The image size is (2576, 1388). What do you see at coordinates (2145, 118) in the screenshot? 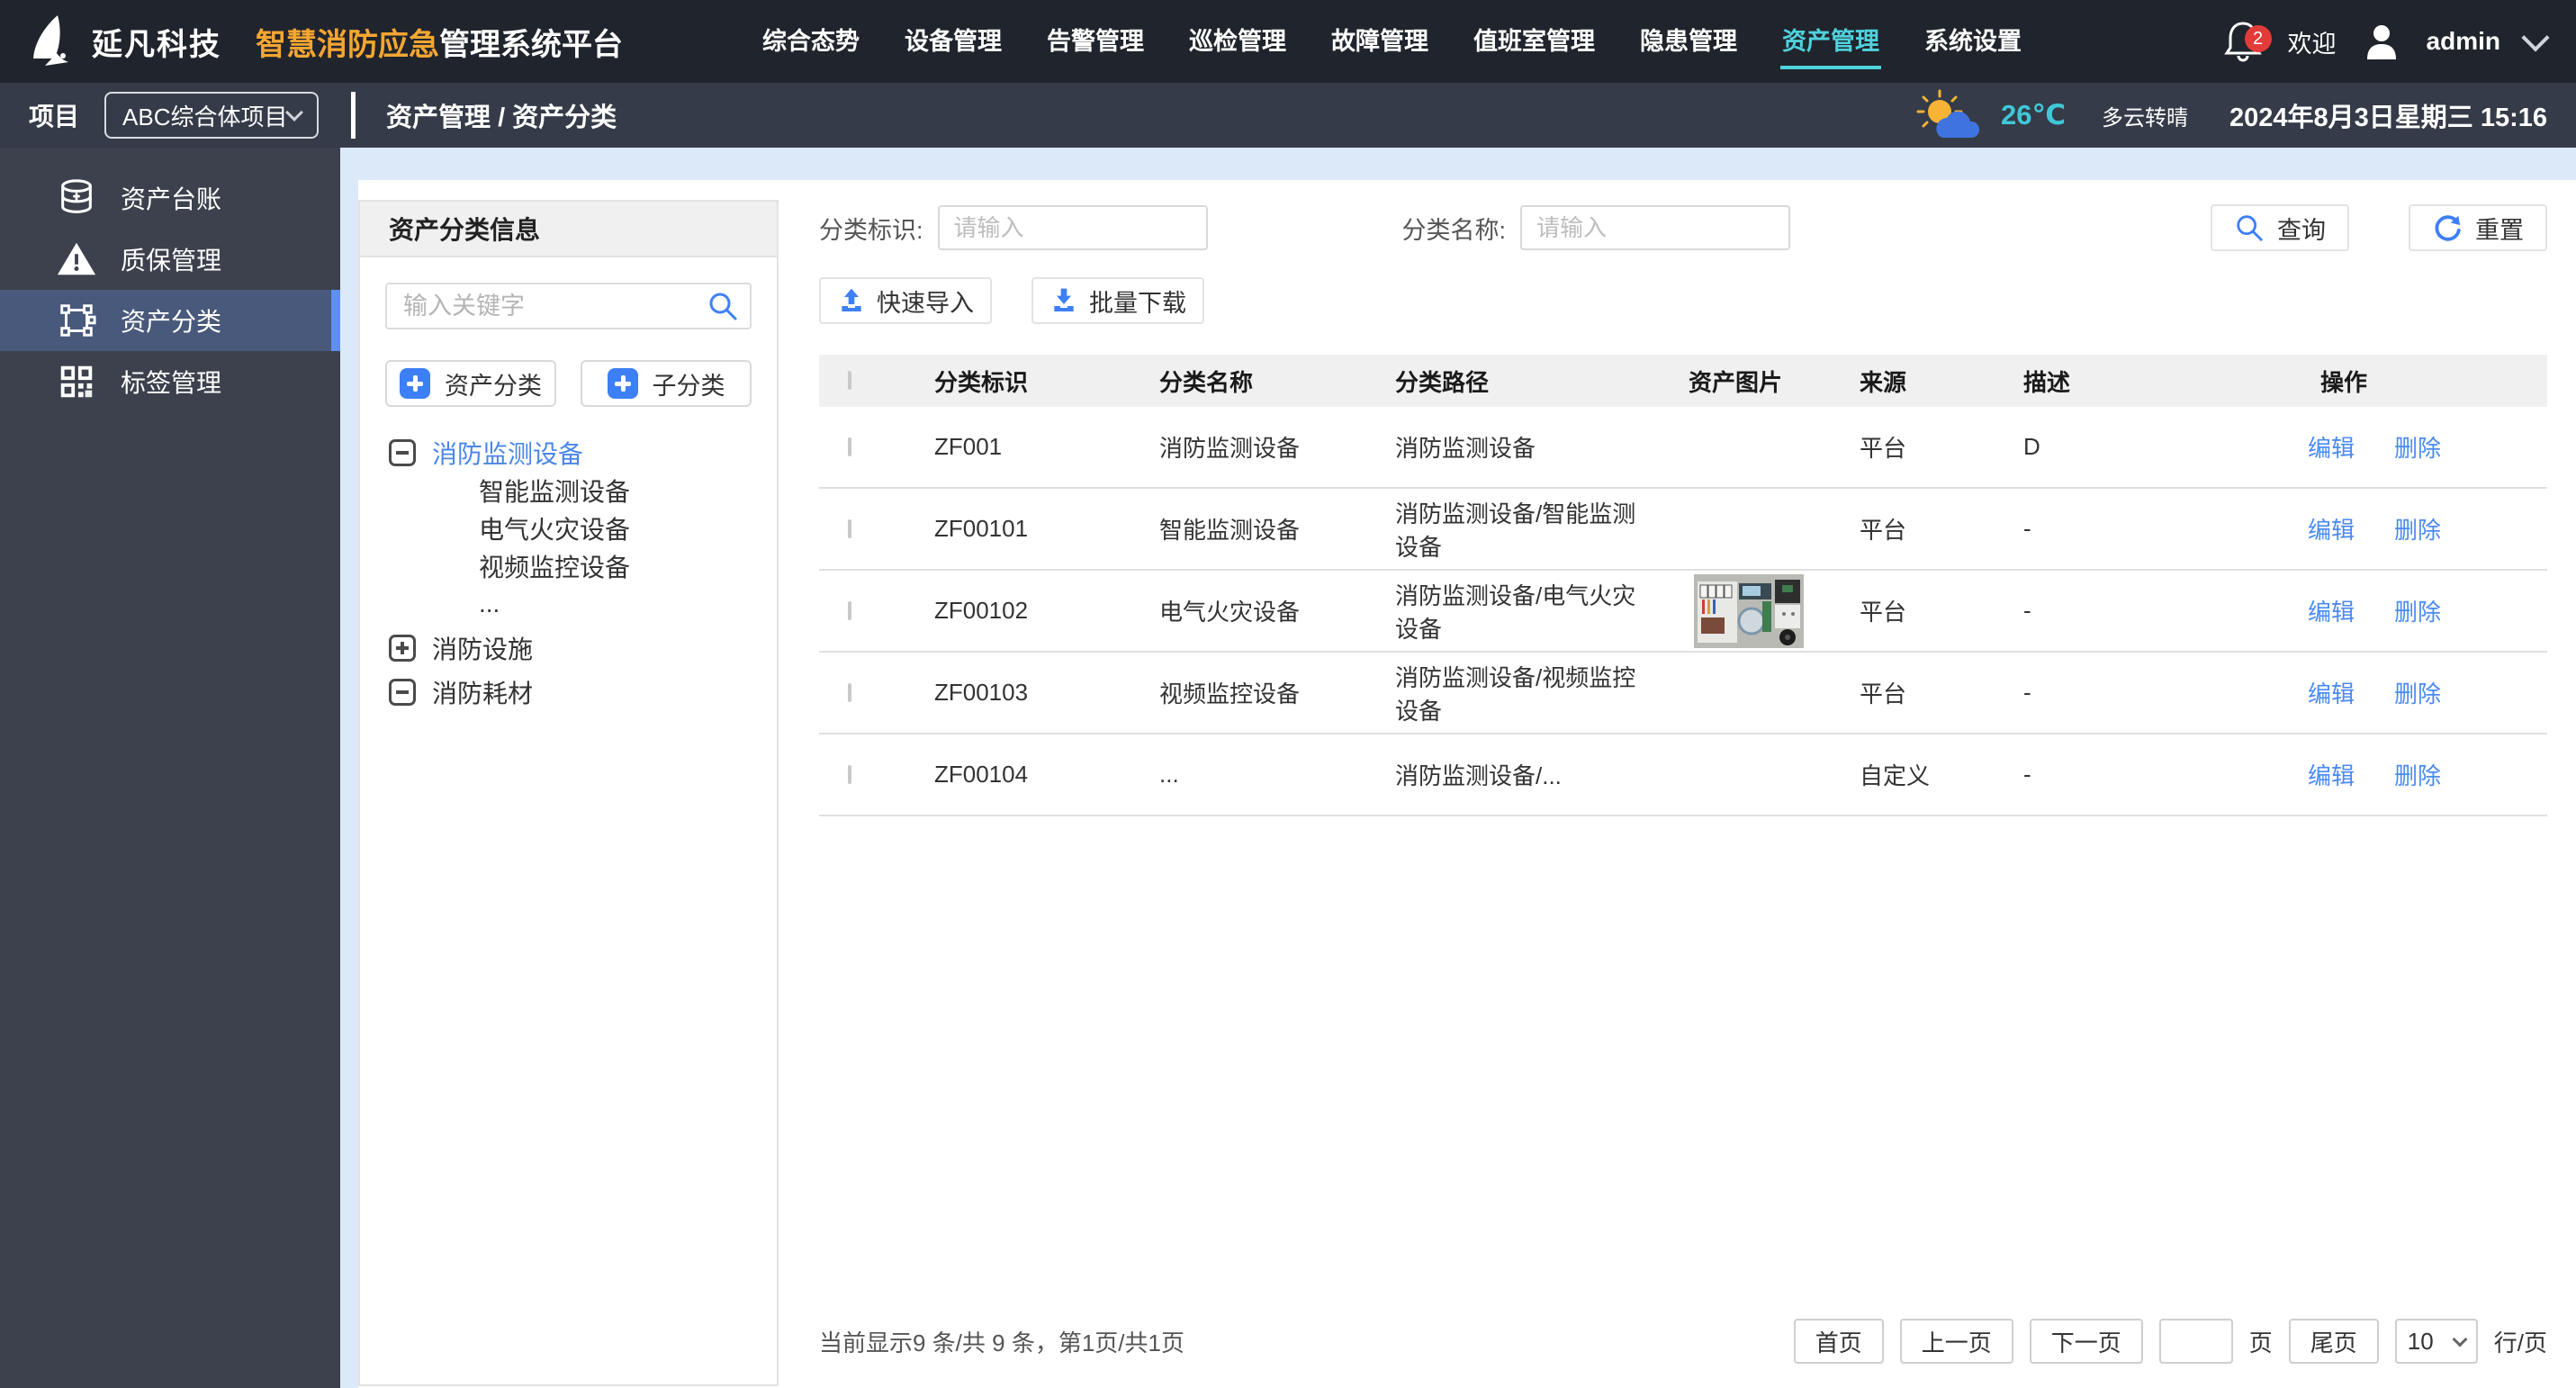
I see `weather-condition: 多云转晴` at bounding box center [2145, 118].